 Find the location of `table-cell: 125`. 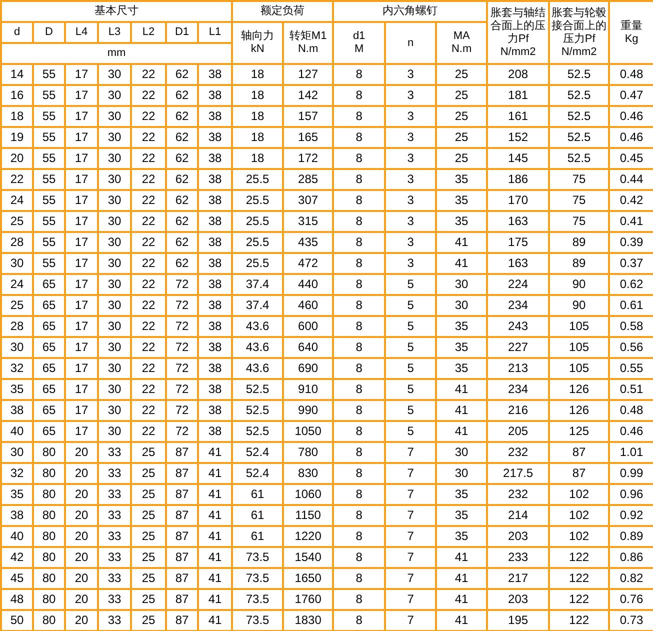

table-cell: 125 is located at coordinates (579, 431).